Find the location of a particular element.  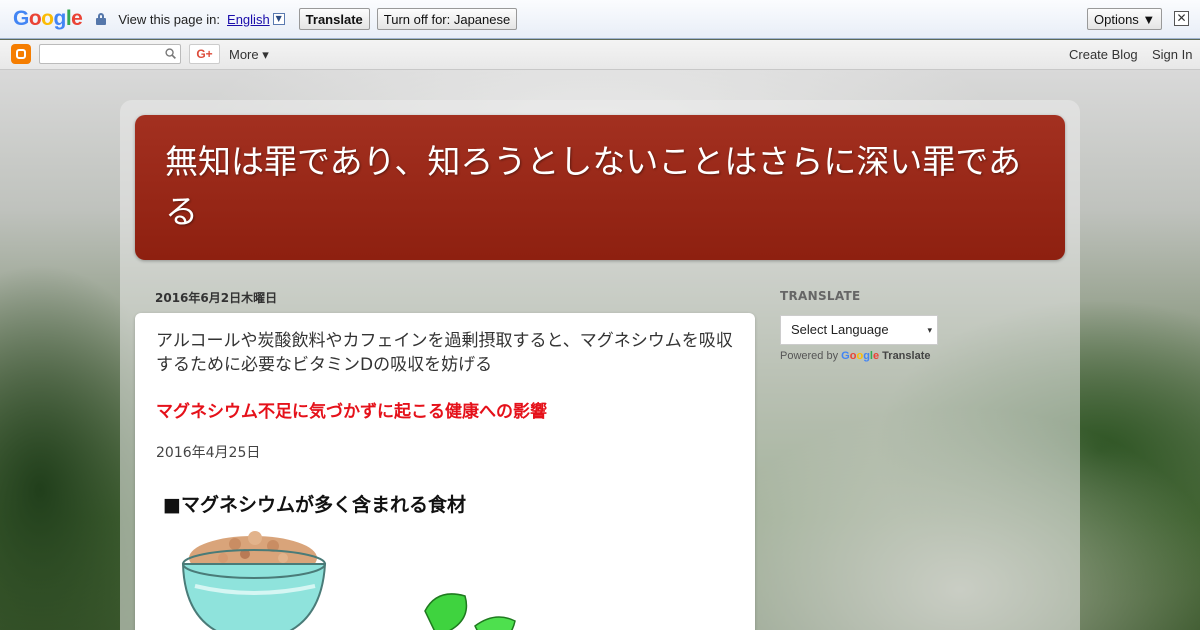

close-icon: ✕ is located at coordinates (1181, 18).